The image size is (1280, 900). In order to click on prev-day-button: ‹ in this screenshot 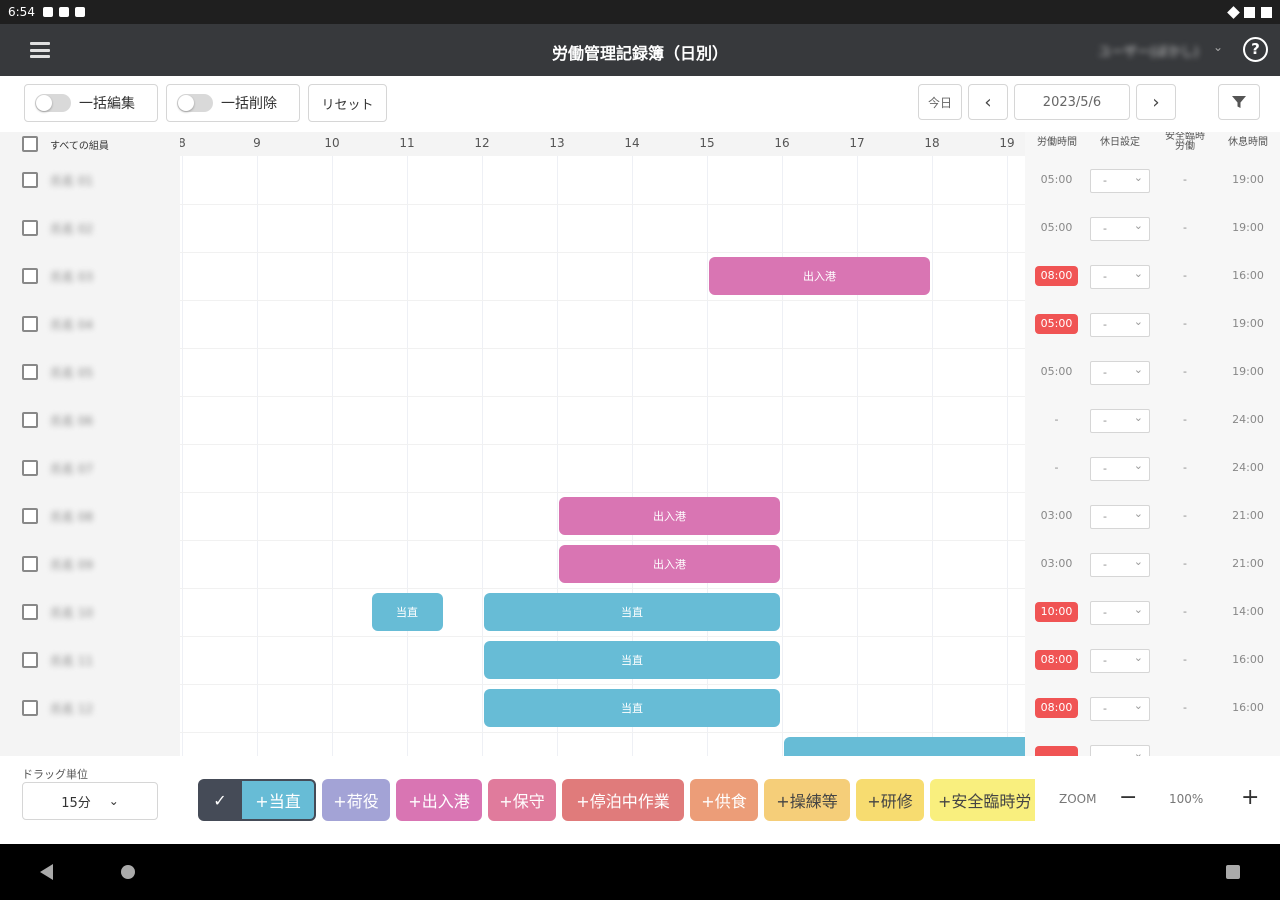, I will do `click(988, 102)`.